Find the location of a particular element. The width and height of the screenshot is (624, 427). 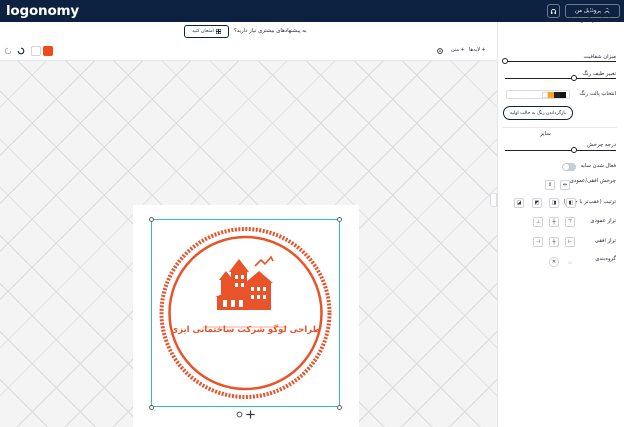

ungroup-button: ▫ is located at coordinates (570, 263).